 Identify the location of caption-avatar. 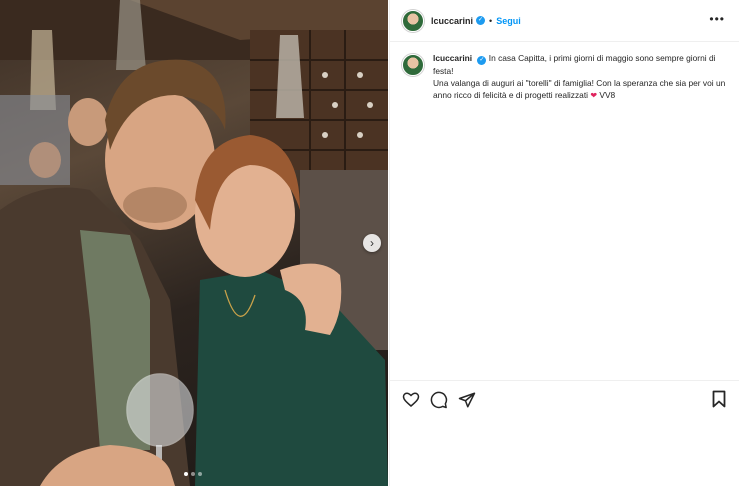
(413, 65).